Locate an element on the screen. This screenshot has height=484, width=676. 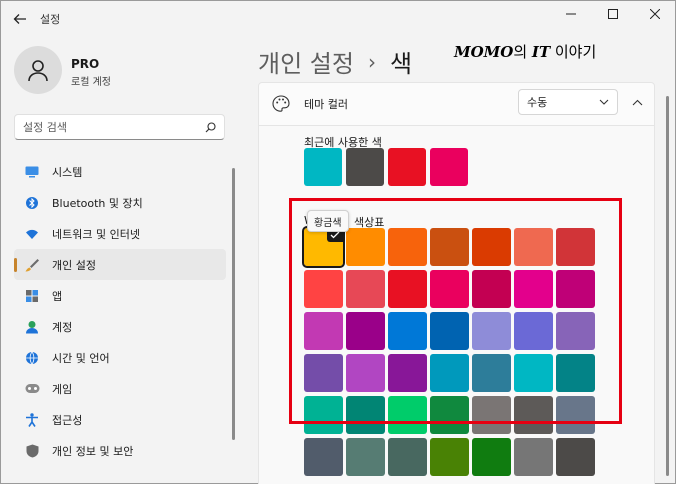
sidebar-item-label: 계정 is located at coordinates (62, 327).